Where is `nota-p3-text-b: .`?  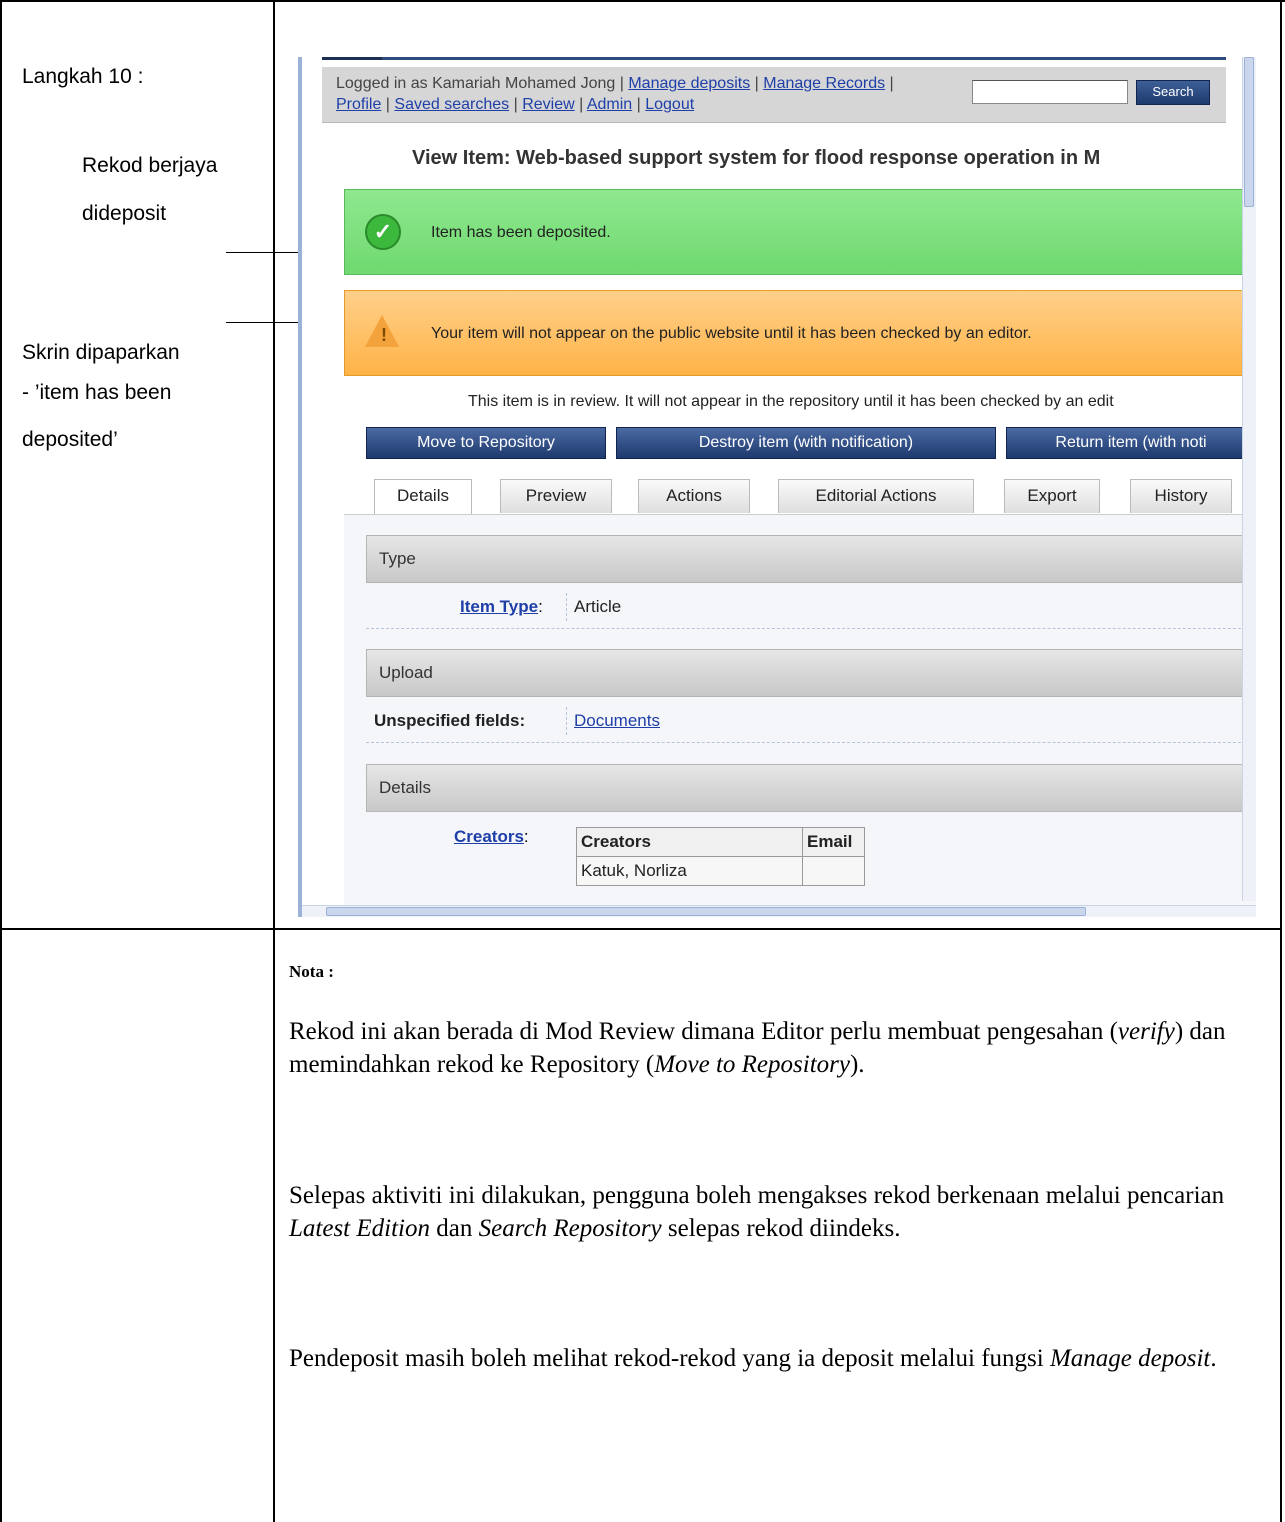
nota-p3-text-b: . is located at coordinates (1213, 1358).